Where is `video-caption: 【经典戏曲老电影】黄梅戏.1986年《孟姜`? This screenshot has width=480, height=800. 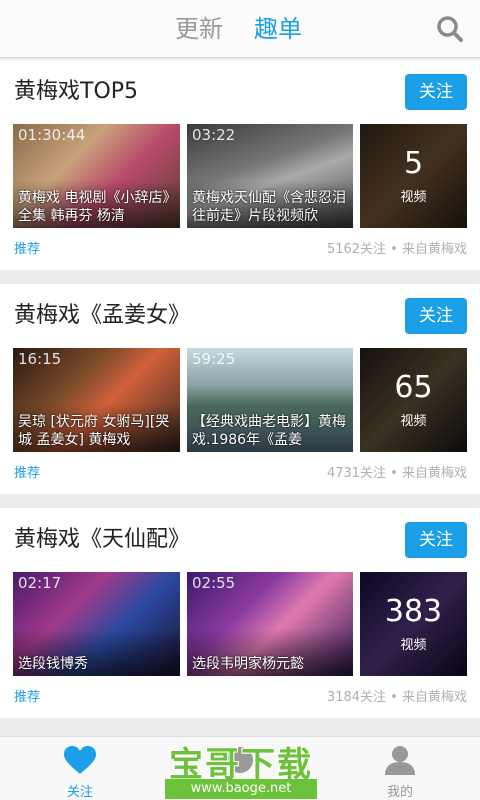
video-caption: 【经典戏曲老电影】黄梅戏.1986年《孟姜 is located at coordinates (269, 431).